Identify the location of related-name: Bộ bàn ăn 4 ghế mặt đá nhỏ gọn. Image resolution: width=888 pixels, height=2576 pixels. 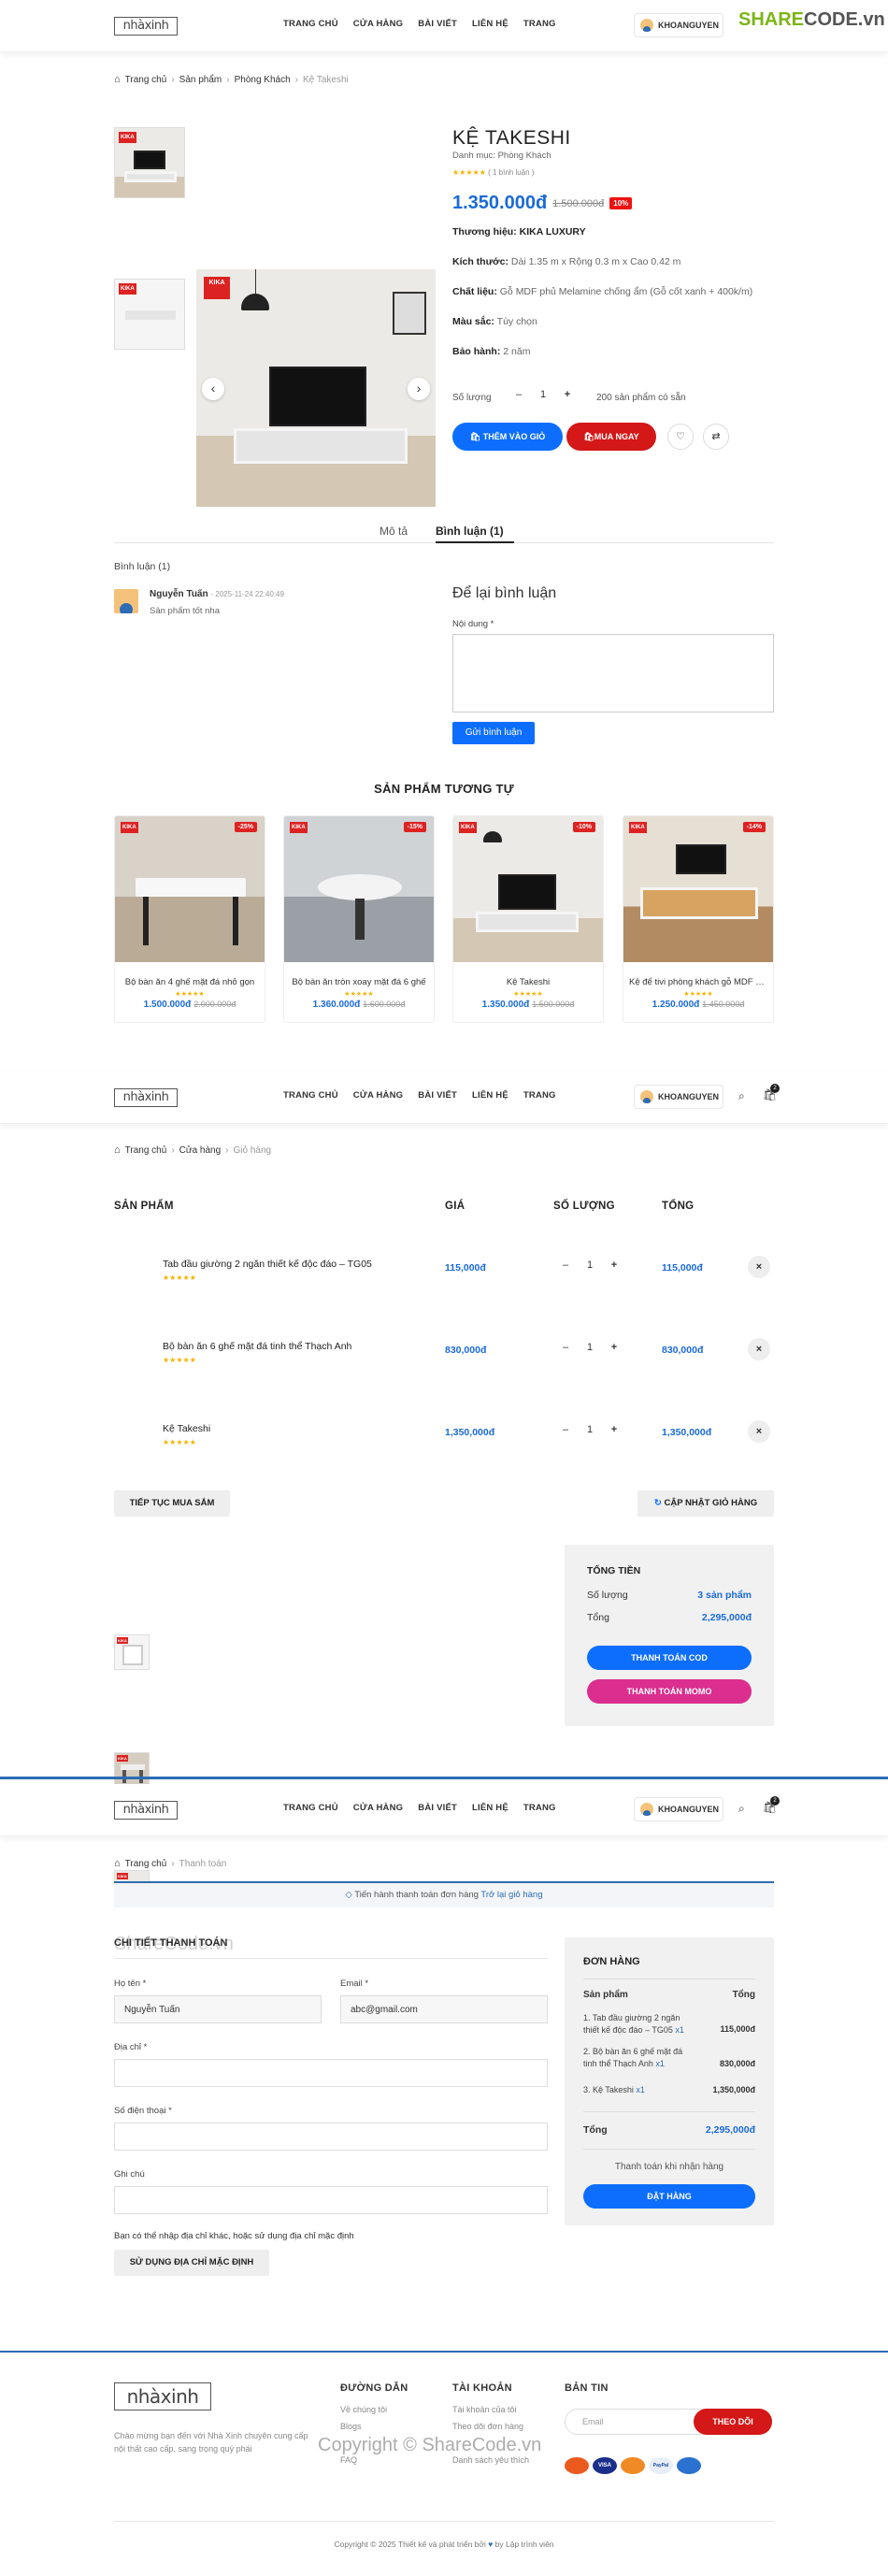
(190, 982).